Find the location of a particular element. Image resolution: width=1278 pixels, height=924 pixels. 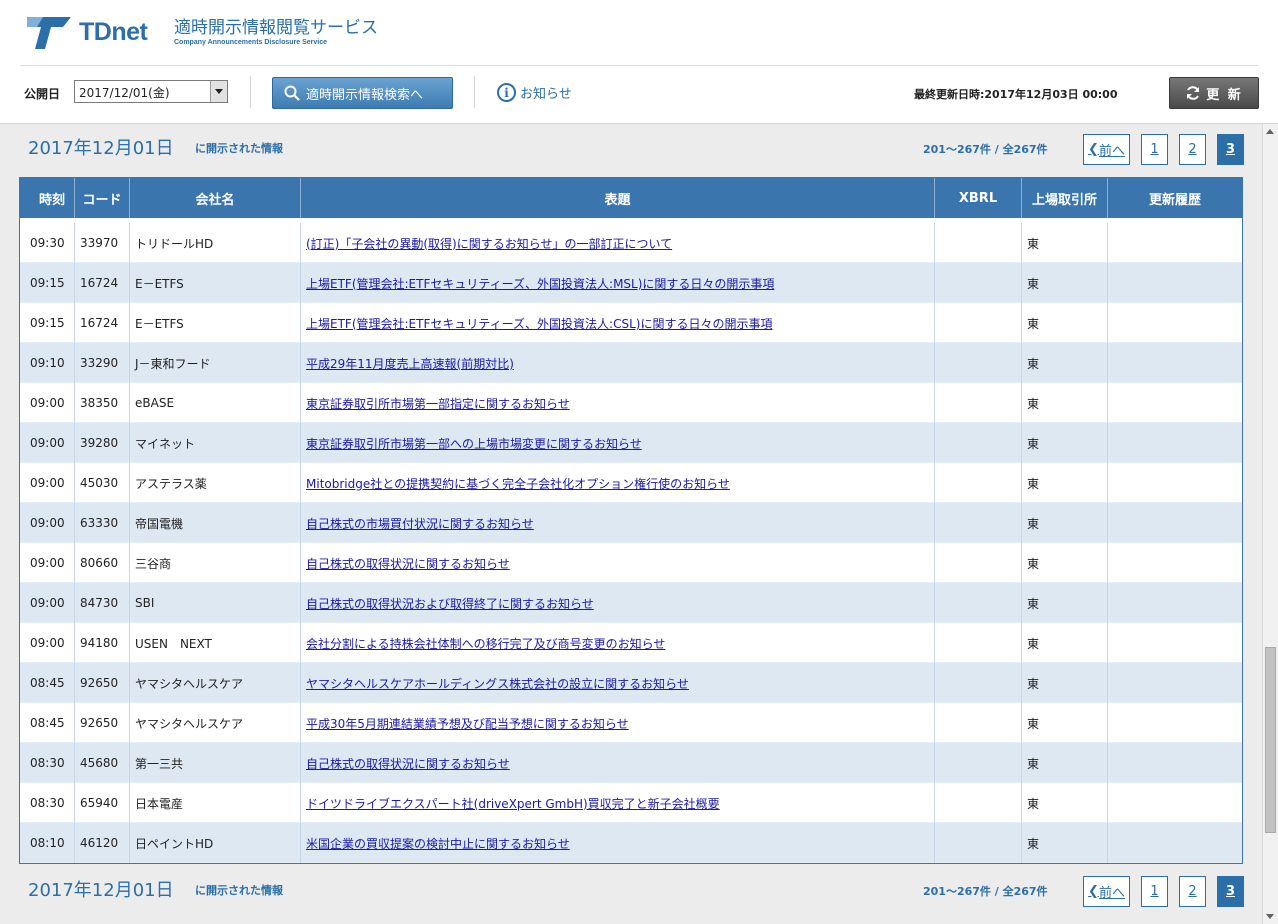

disclosure-title-link: 東京証券取引所市場第一部への上場市場変更に関するお知らせ is located at coordinates (474, 443).